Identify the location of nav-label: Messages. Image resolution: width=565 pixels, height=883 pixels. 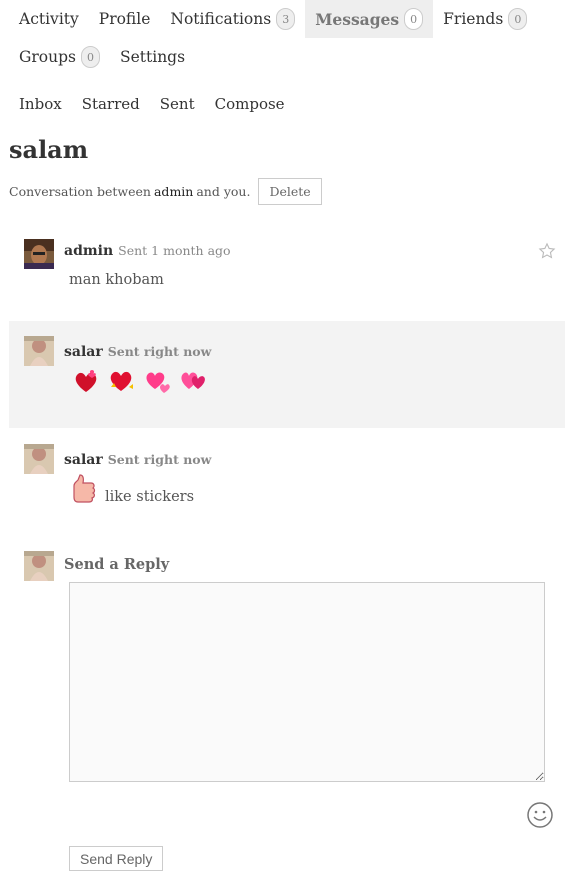
(357, 19).